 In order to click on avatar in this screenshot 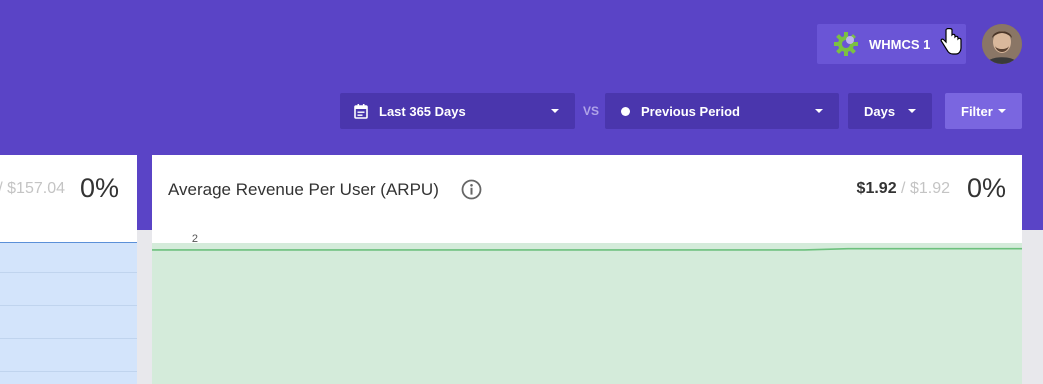, I will do `click(1002, 44)`.